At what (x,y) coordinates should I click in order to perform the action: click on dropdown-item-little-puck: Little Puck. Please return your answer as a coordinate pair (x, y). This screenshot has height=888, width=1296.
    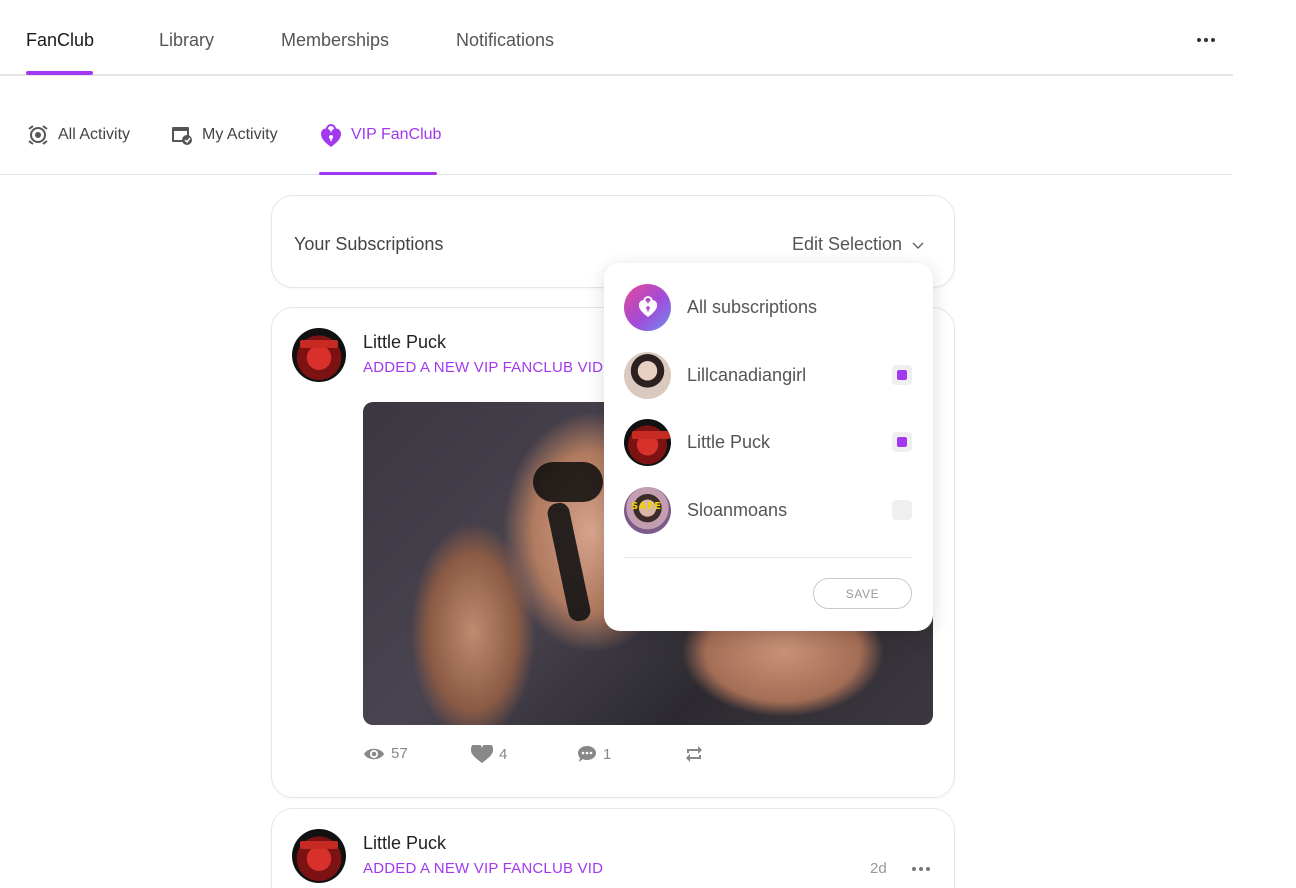
    Looking at the image, I should click on (769, 442).